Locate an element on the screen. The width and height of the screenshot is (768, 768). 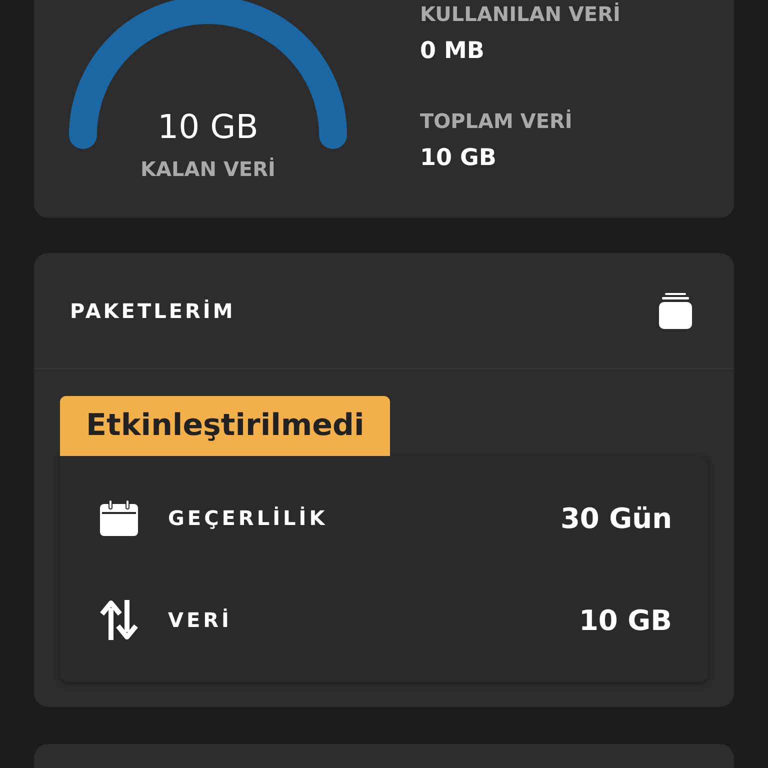
stat-label: KULLANILAN VERİ is located at coordinates (520, 14).